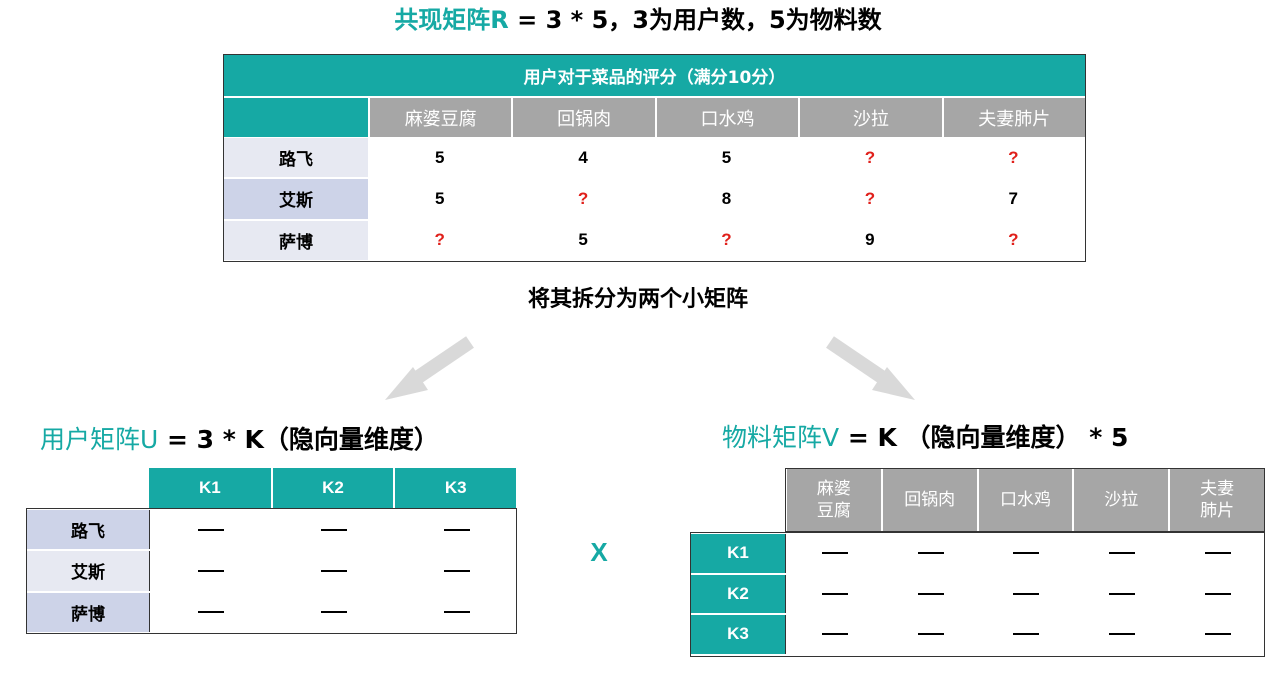 The image size is (1276, 681). Describe the element at coordinates (726, 198) in the screenshot. I see `rating-cell: 8` at that location.